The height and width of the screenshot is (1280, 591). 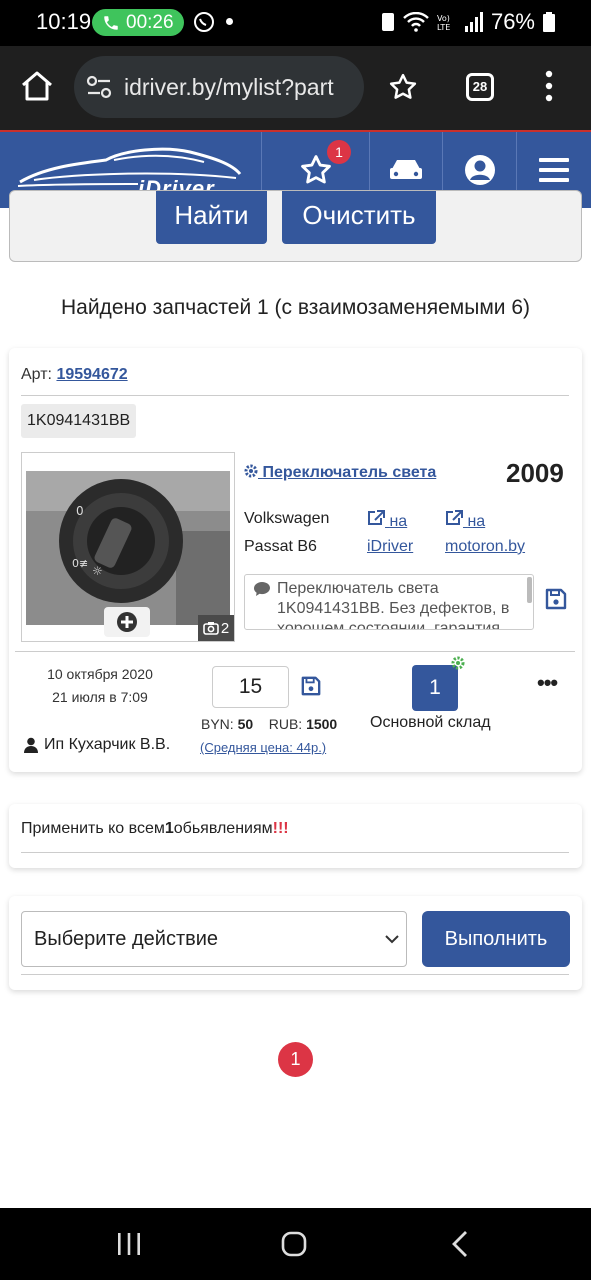 I want to click on home-icon, so click(x=37, y=86).